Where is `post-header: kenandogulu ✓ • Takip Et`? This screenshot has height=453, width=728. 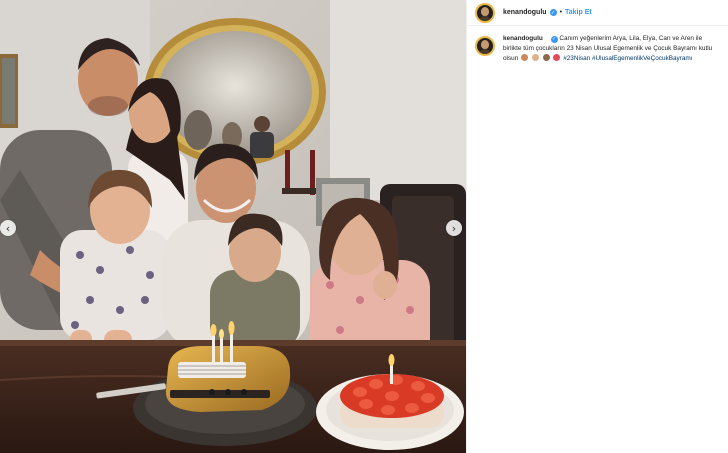
post-header: kenandogulu ✓ • Takip Et is located at coordinates (597, 13).